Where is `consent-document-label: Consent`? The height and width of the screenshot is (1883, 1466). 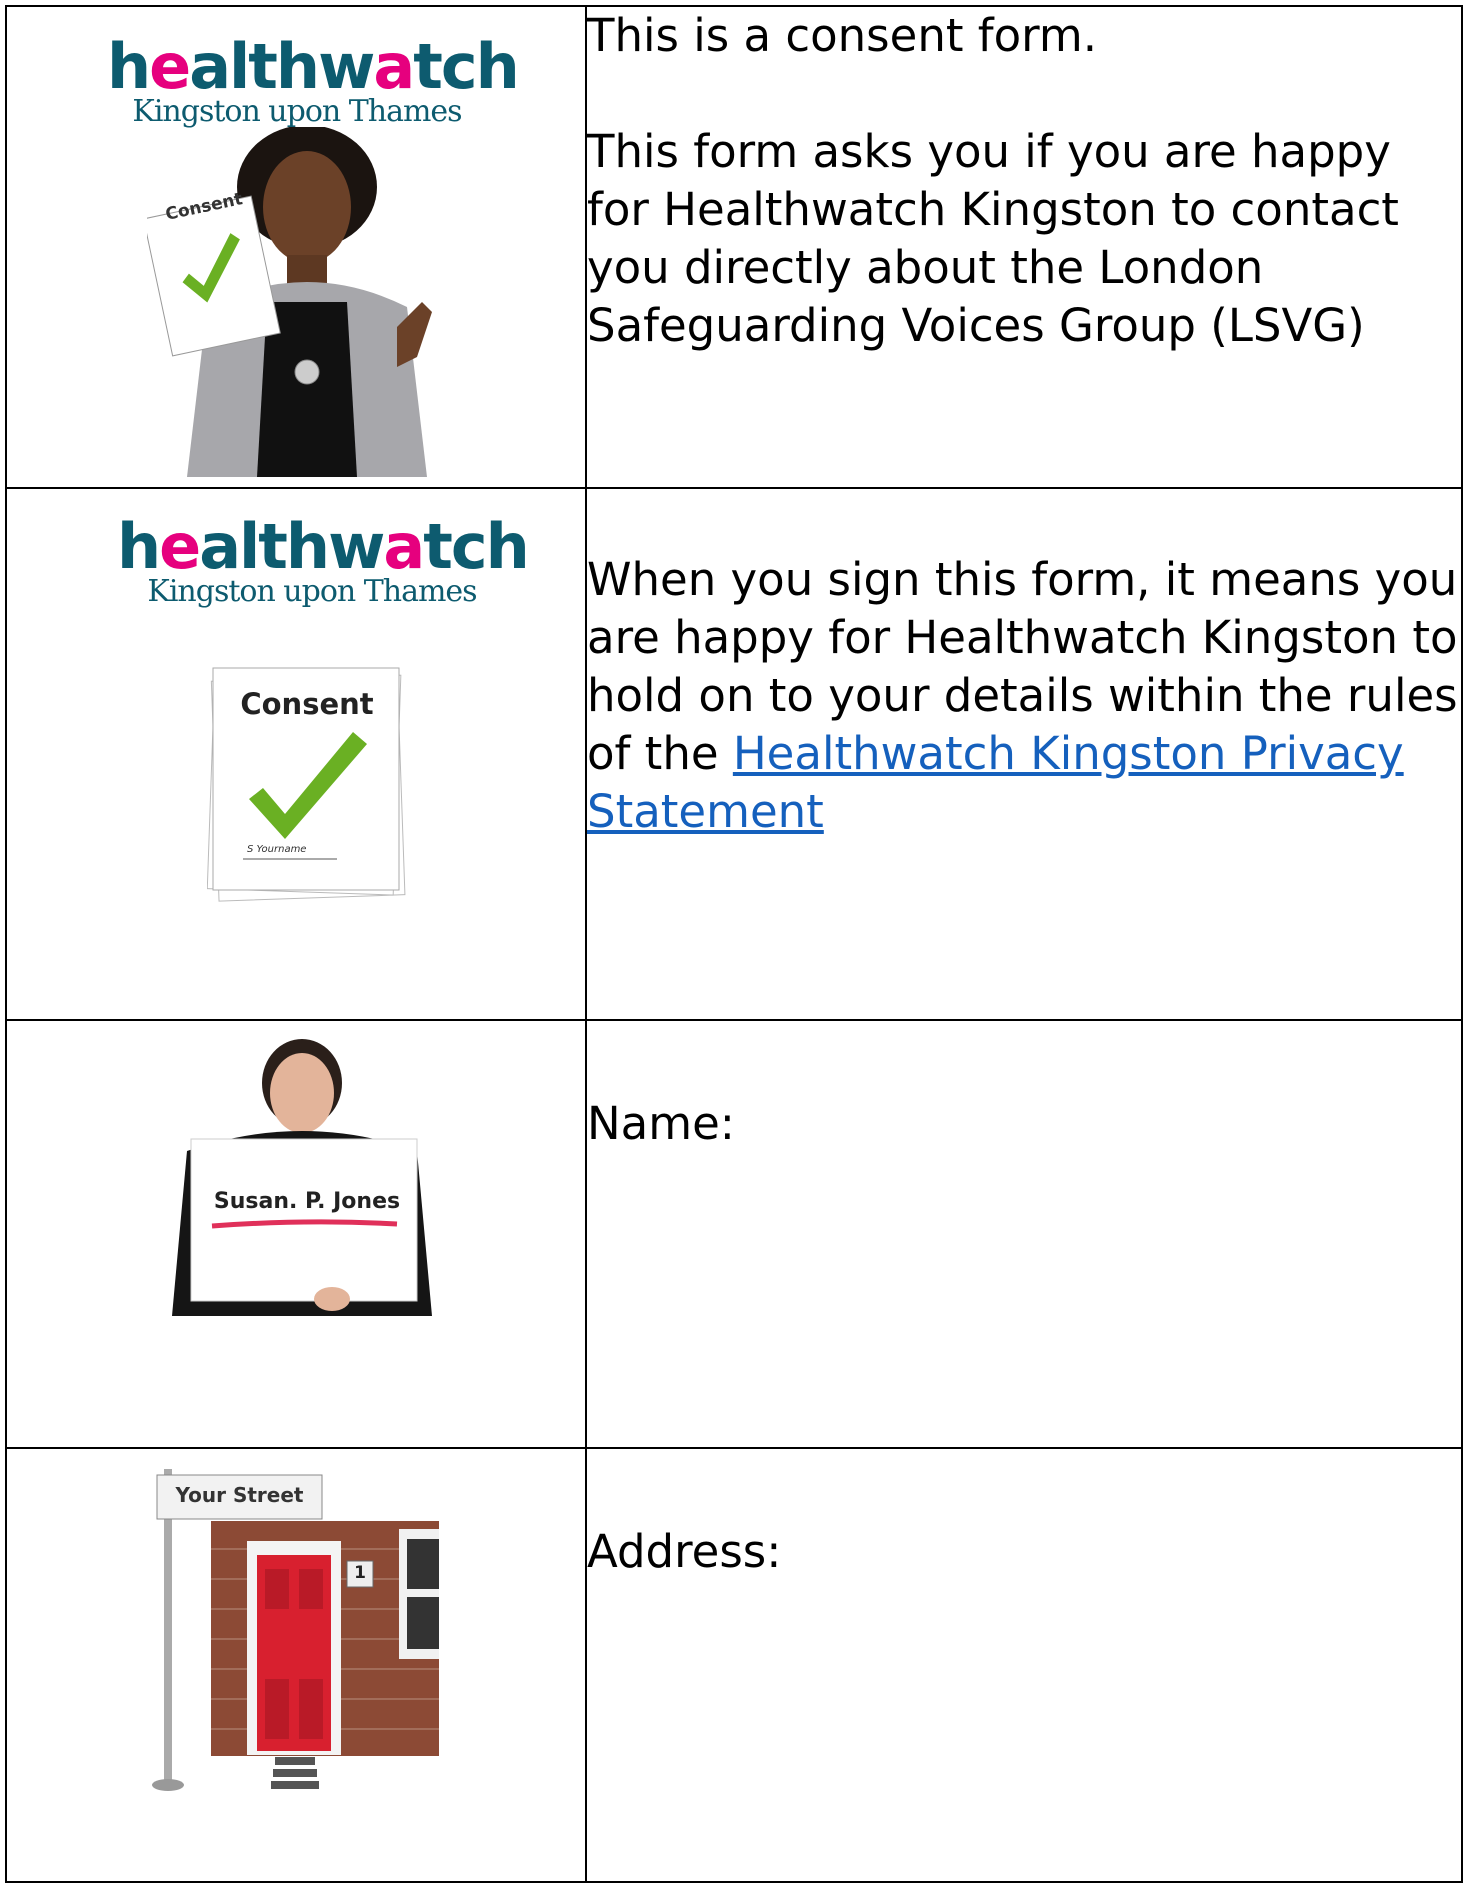 consent-document-label: Consent is located at coordinates (307, 704).